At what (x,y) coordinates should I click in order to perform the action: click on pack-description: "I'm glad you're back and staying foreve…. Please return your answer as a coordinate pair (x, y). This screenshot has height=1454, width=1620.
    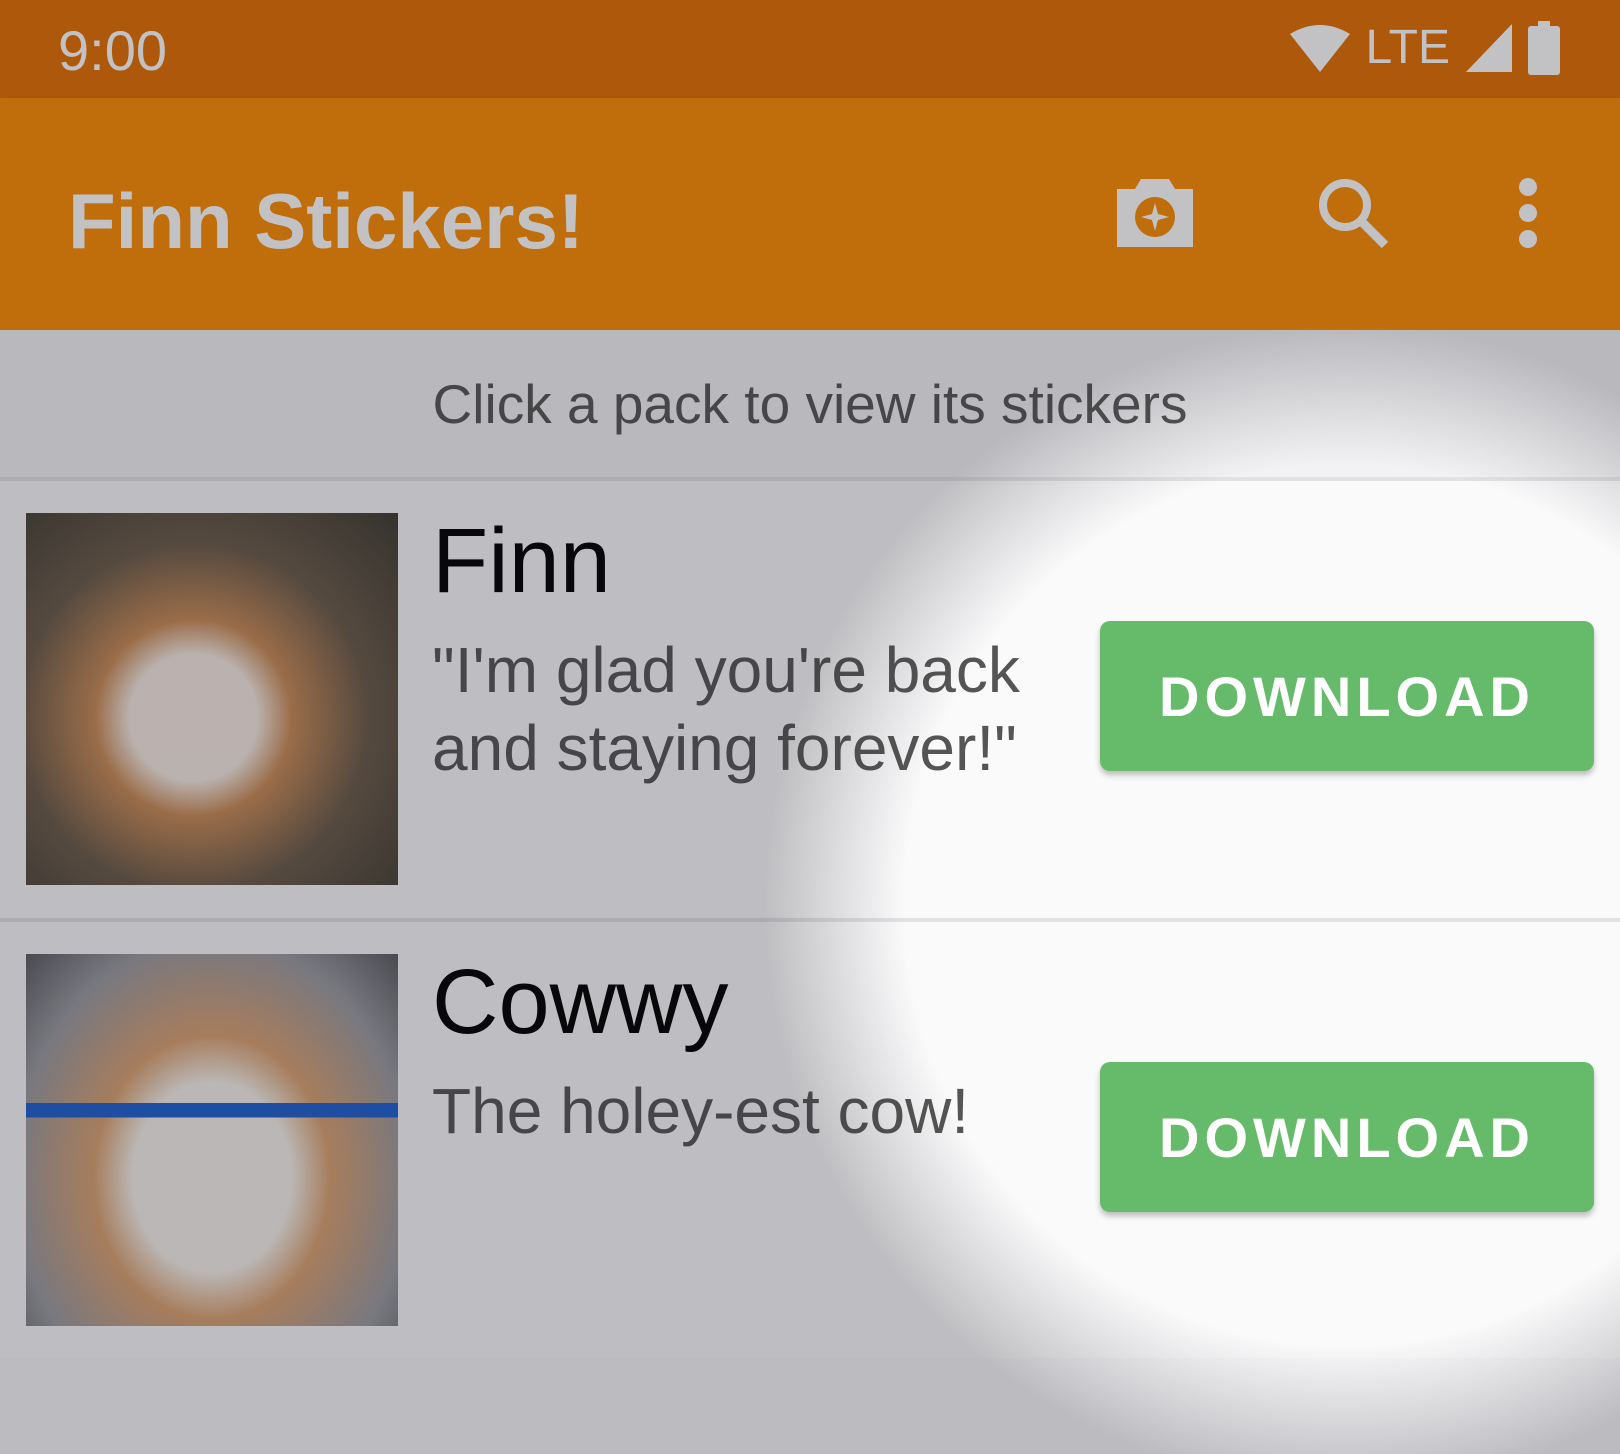
    Looking at the image, I should click on (726, 709).